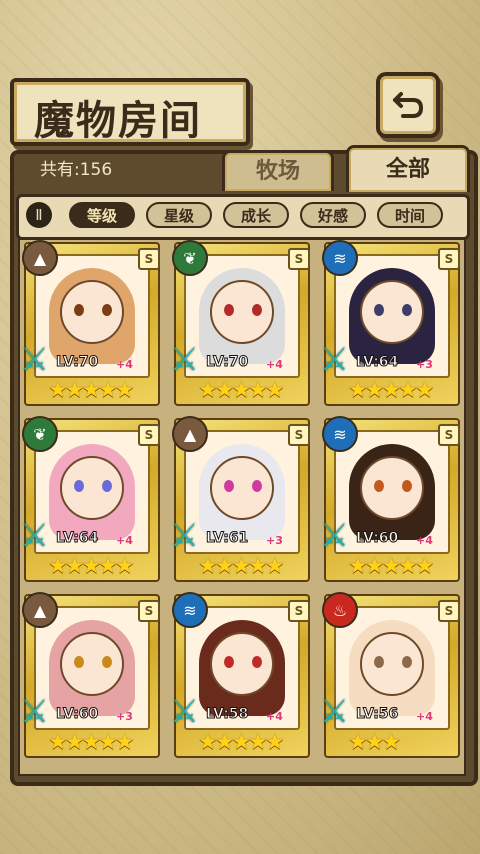  I want to click on monster-card: ❦ S ⚔ LV:64 +4 ★★★★★, so click(90, 499).